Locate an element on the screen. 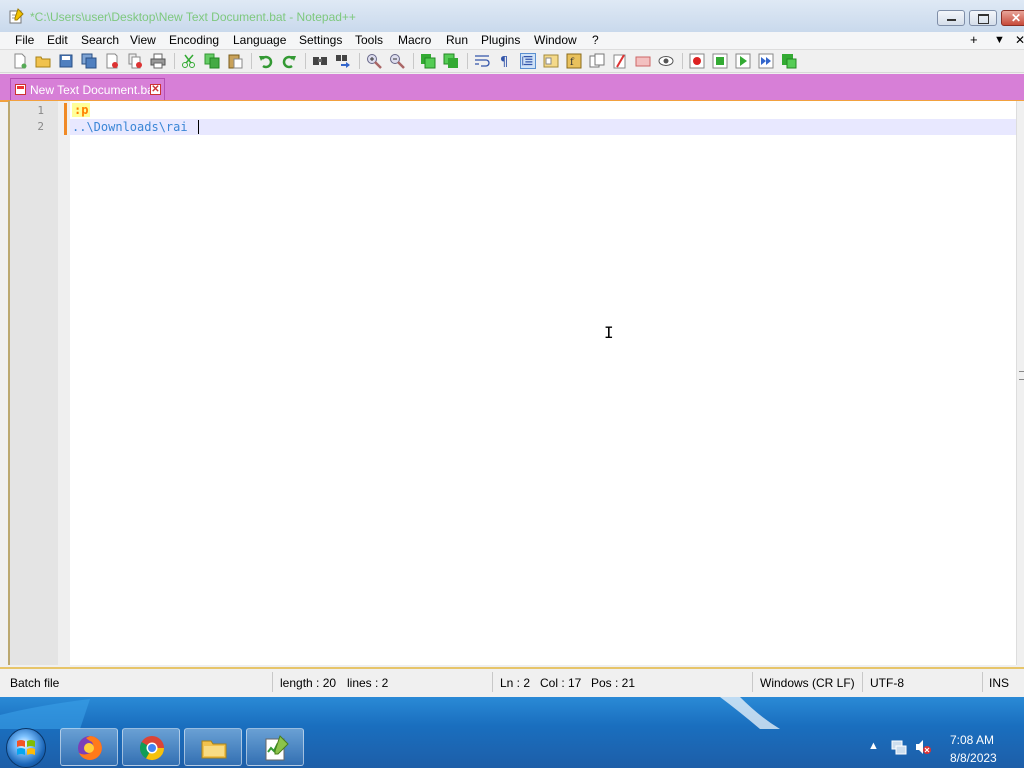 The width and height of the screenshot is (1024, 768). zoom-in-icon is located at coordinates (374, 61).